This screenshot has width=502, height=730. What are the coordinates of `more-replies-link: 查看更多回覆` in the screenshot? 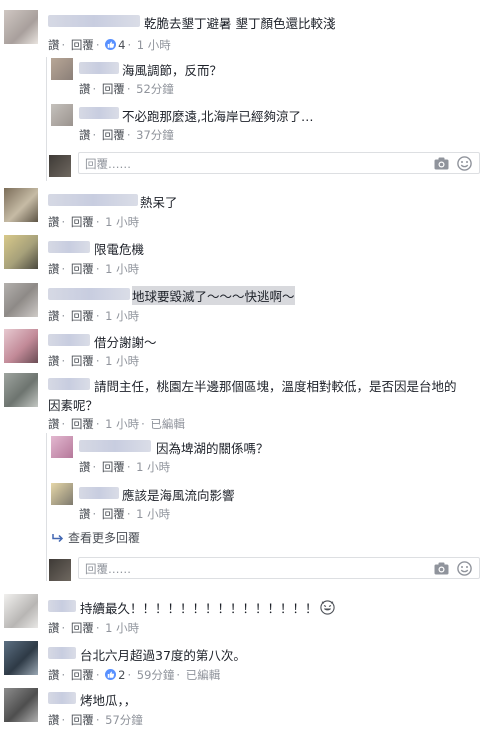 It's located at (96, 537).